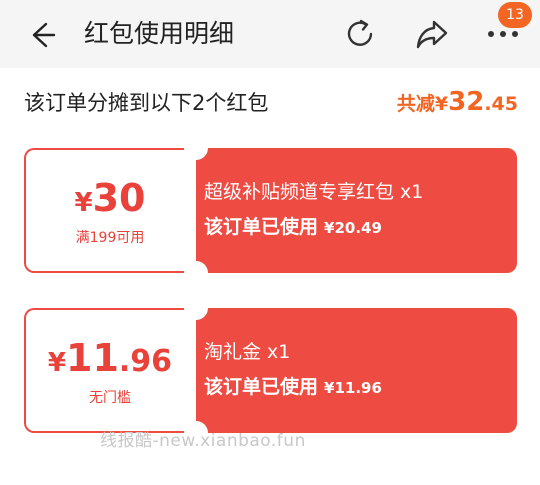  I want to click on coupon-amount-decimal: .96, so click(145, 361).